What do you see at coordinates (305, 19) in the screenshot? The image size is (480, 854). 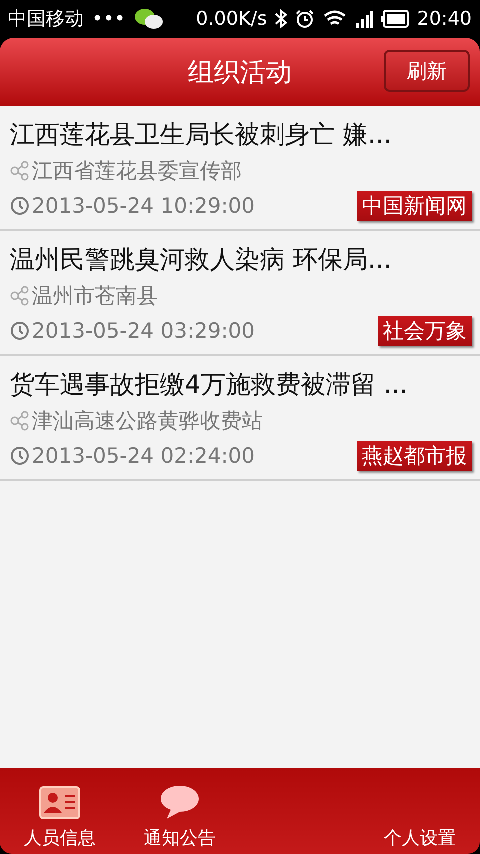 I see `alarm-clock-icon` at bounding box center [305, 19].